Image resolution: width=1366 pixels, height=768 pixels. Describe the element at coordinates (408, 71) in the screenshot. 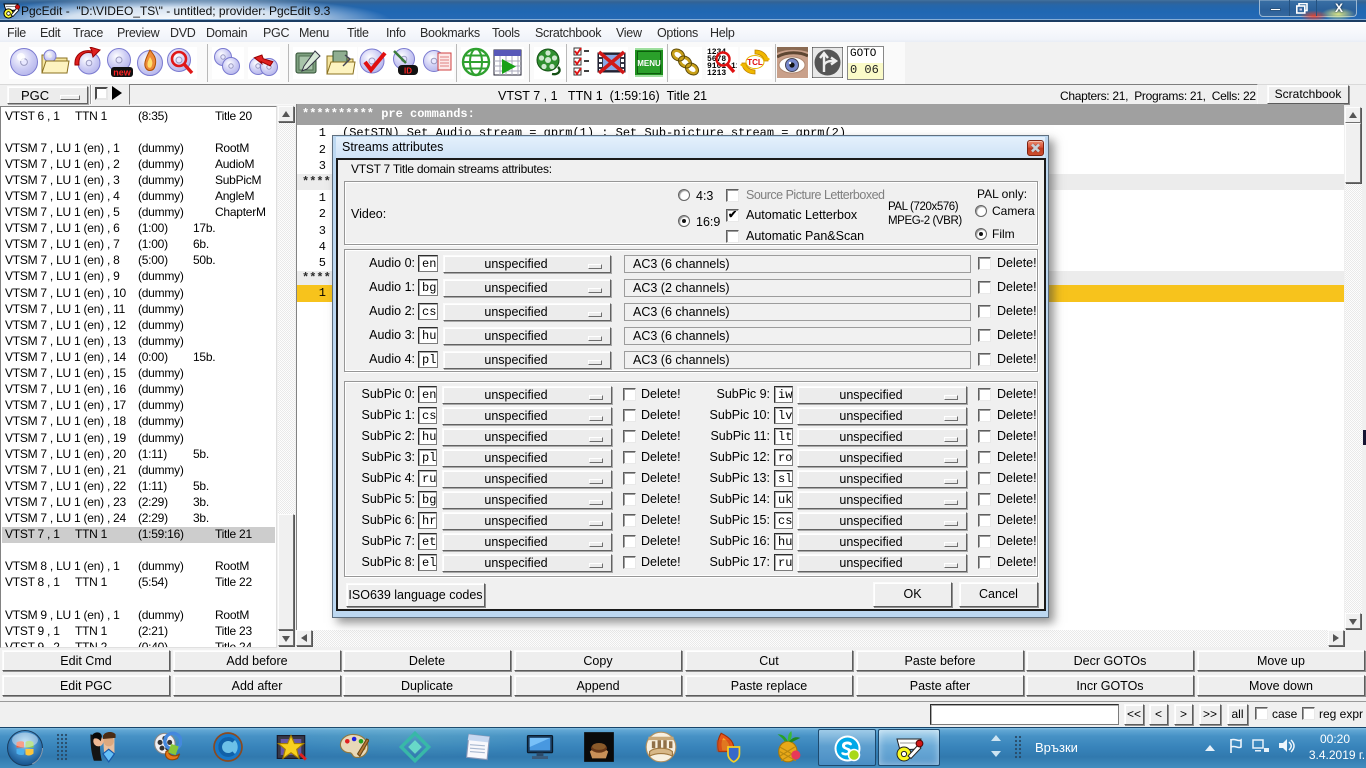

I see `svg-text: ID` at that location.